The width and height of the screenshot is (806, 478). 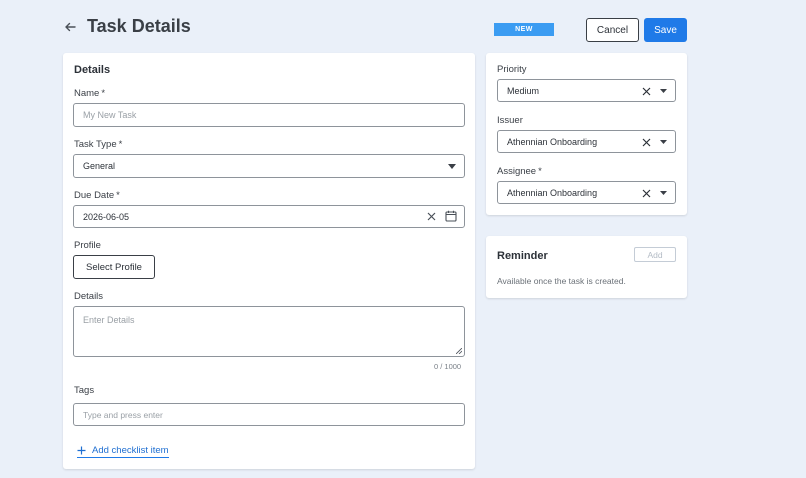 I want to click on add-checklist-item-label: Add checklist item, so click(x=130, y=450).